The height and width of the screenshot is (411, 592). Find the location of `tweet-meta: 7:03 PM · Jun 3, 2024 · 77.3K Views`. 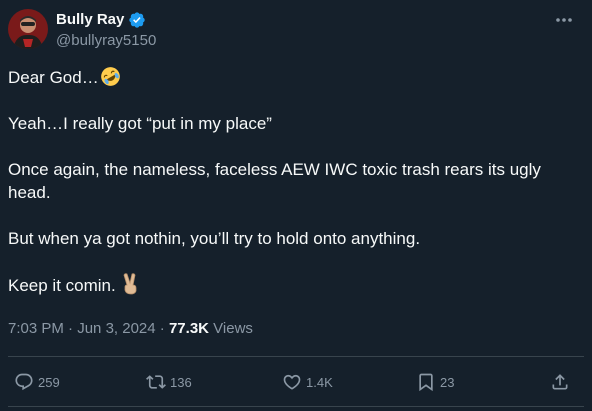

tweet-meta: 7:03 PM · Jun 3, 2024 · 77.3K Views is located at coordinates (130, 328).